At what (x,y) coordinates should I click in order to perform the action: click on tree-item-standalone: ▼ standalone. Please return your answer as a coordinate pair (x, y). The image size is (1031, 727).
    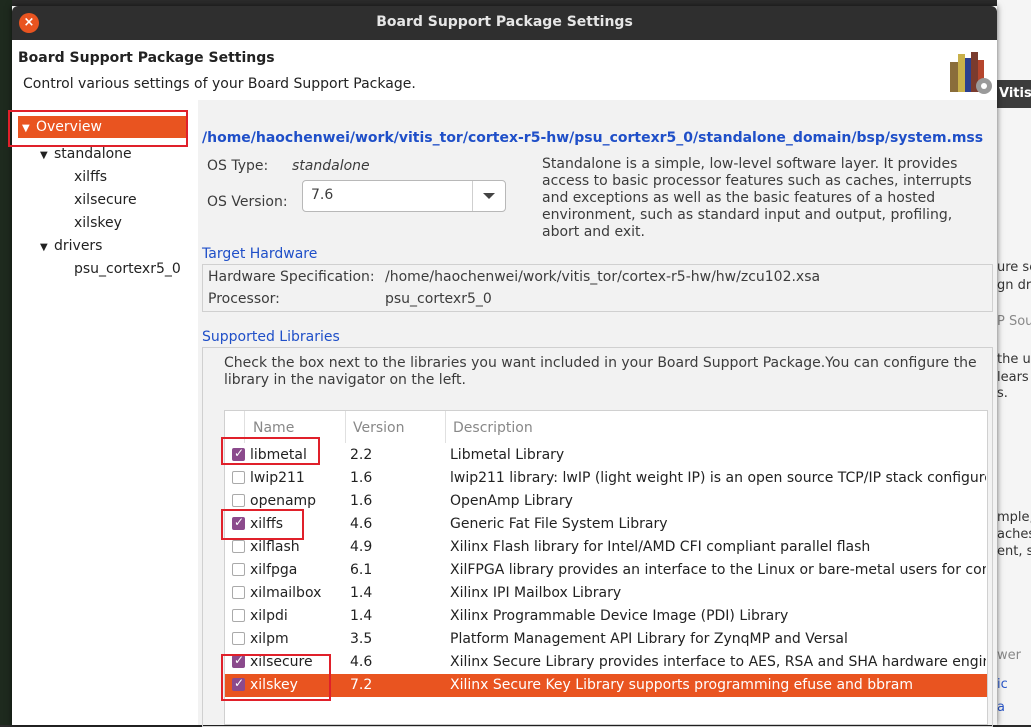
    Looking at the image, I should click on (86, 154).